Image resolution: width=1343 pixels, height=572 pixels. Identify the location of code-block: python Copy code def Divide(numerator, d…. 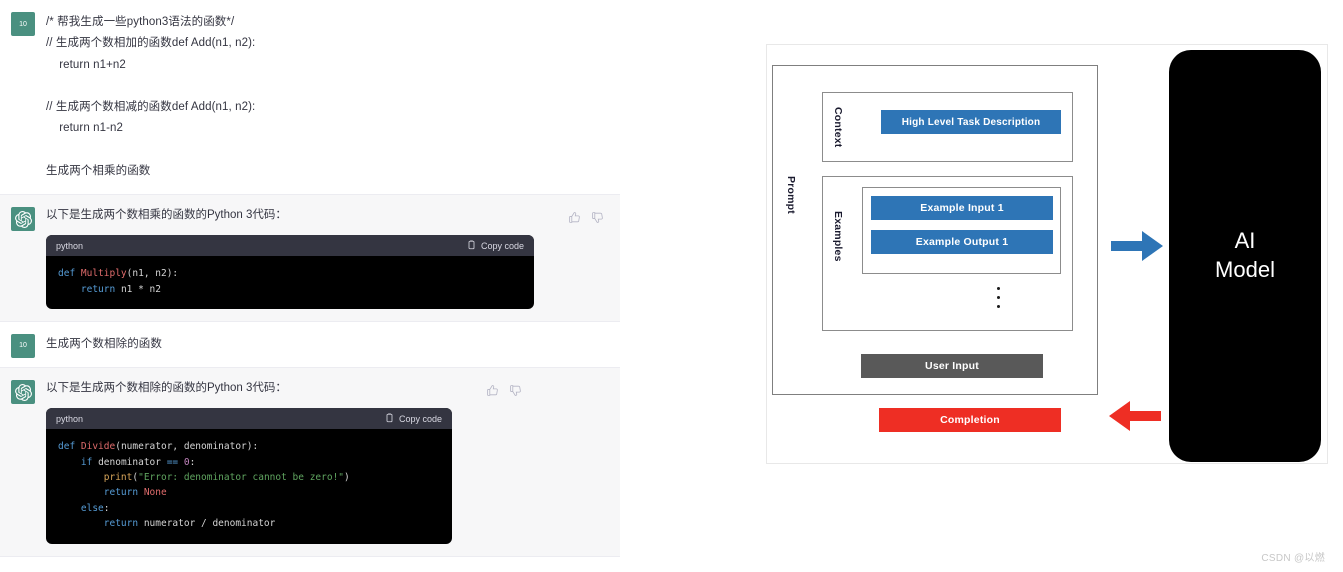
(249, 476).